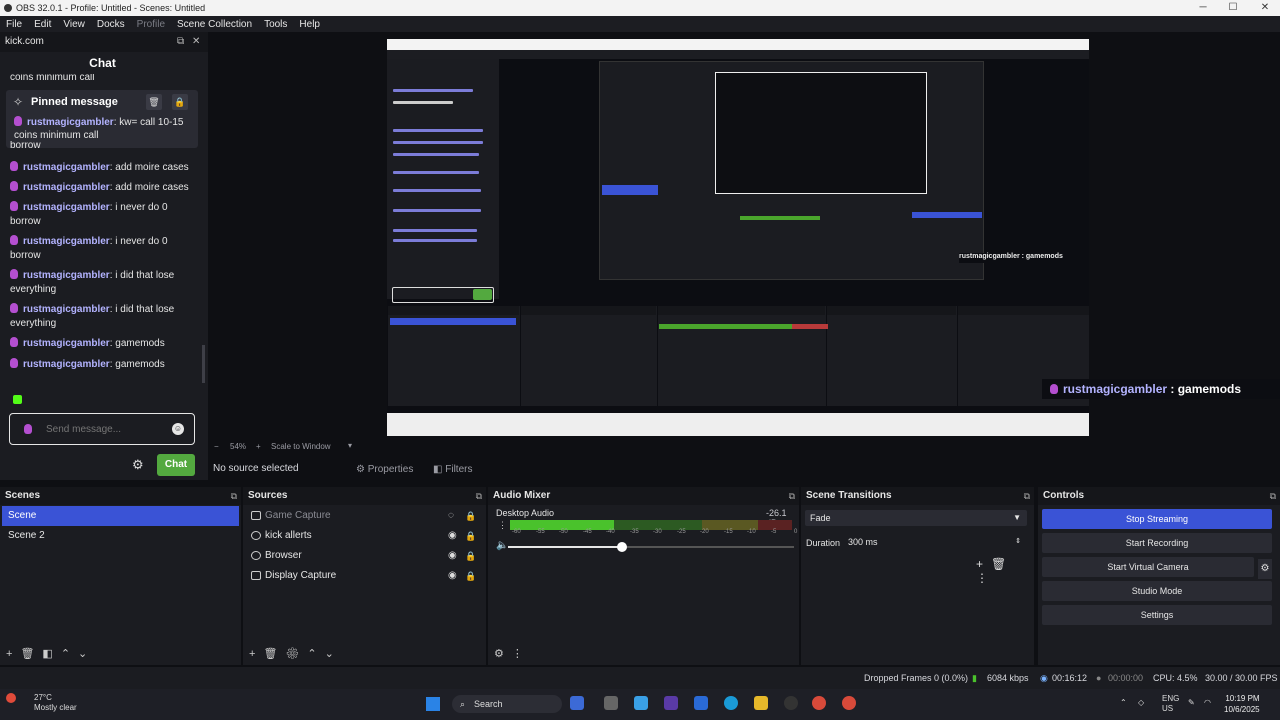 This screenshot has height=720, width=1280. I want to click on chat-send-button: Chat, so click(176, 465).